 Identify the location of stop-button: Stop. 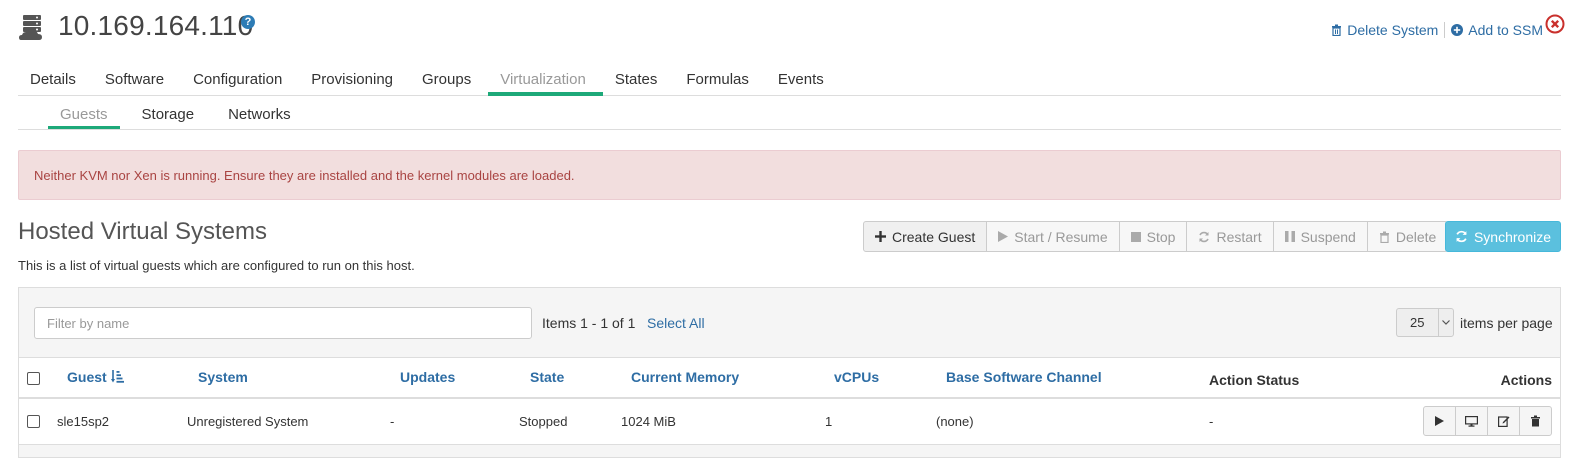
(1153, 236).